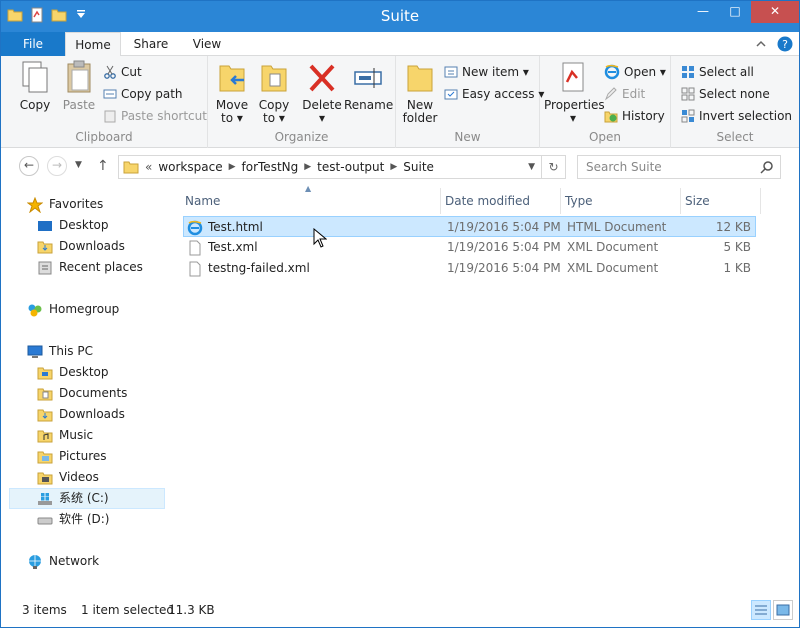 The image size is (800, 628). What do you see at coordinates (35, 310) in the screenshot?
I see `homegroup-icon` at bounding box center [35, 310].